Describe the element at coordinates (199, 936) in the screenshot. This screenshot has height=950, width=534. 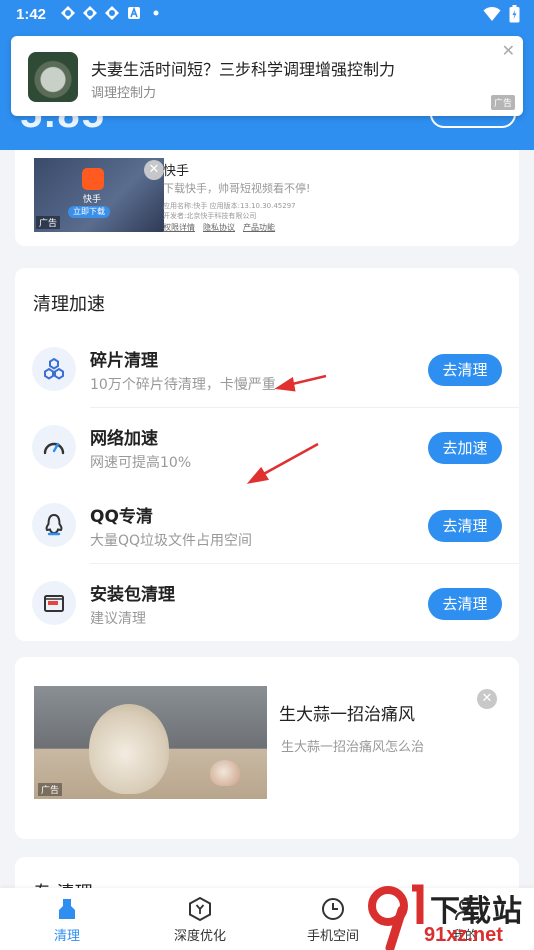
I see `nav-label: 深度优化` at that location.